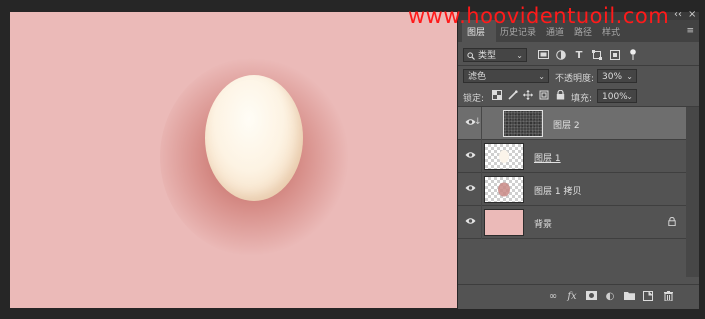 Image resolution: width=705 pixels, height=319 pixels. I want to click on layers-scrollbar, so click(692, 192).